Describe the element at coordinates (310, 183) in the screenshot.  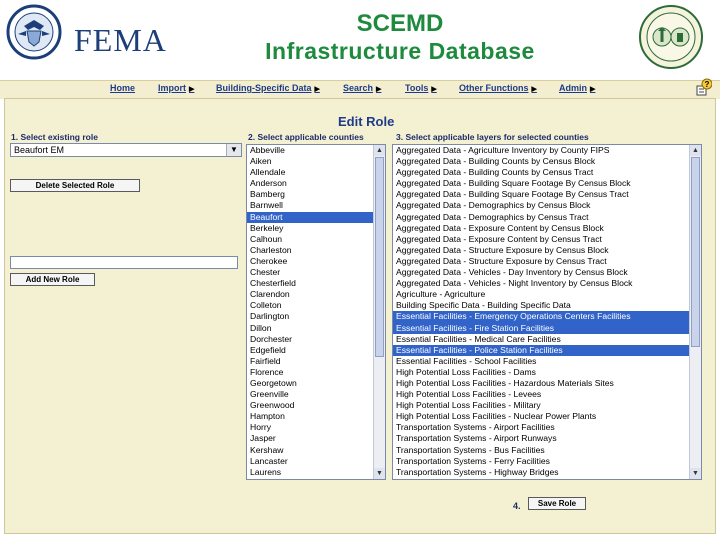
I see `list-item: Anderson` at that location.